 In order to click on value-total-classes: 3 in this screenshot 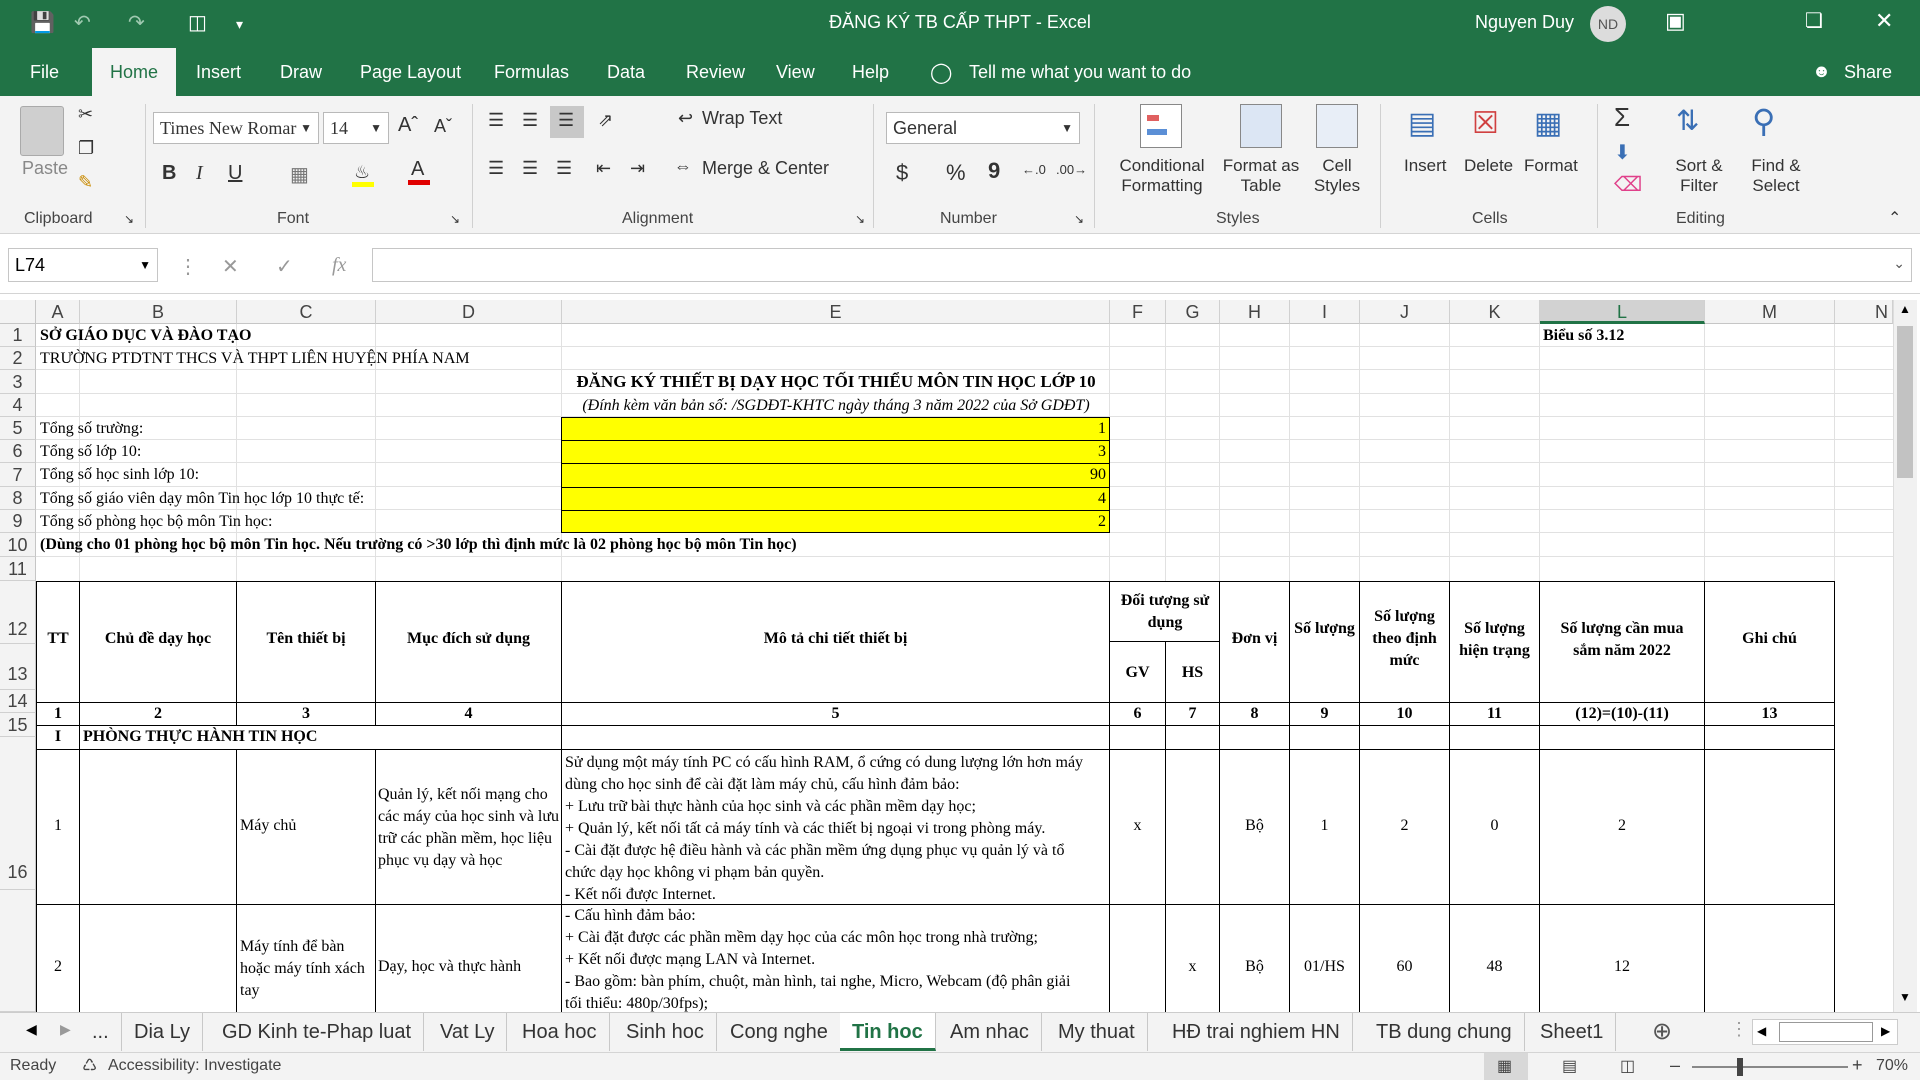, I will do `click(836, 452)`.